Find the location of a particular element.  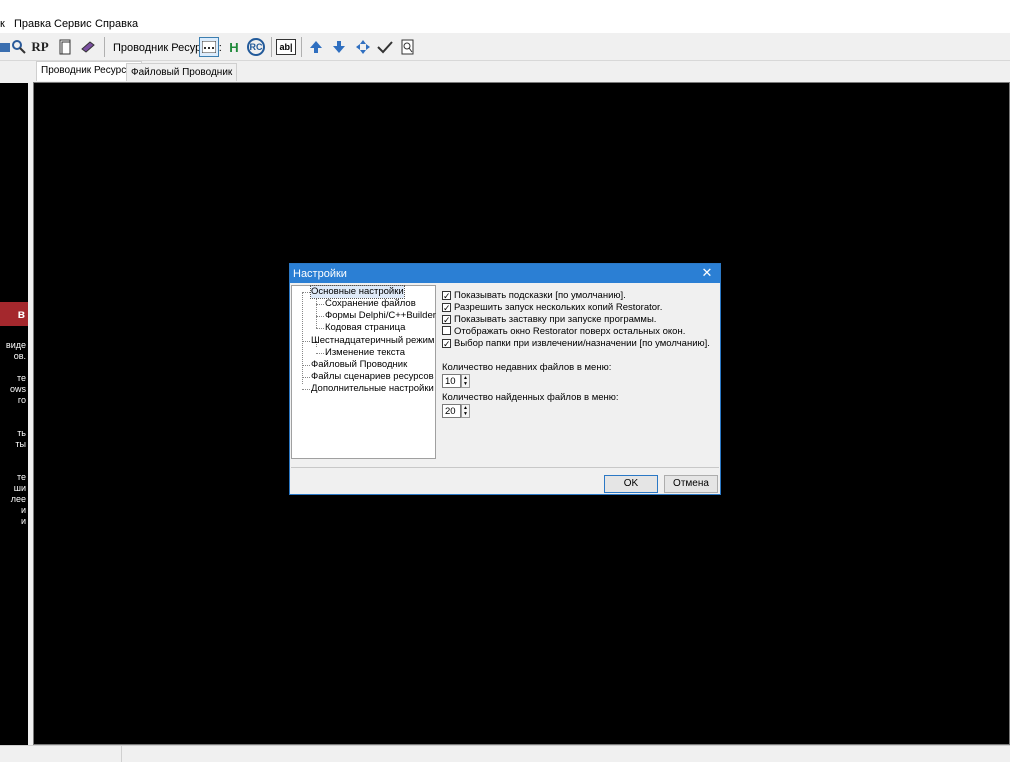

arrow-down-icon is located at coordinates (339, 47).